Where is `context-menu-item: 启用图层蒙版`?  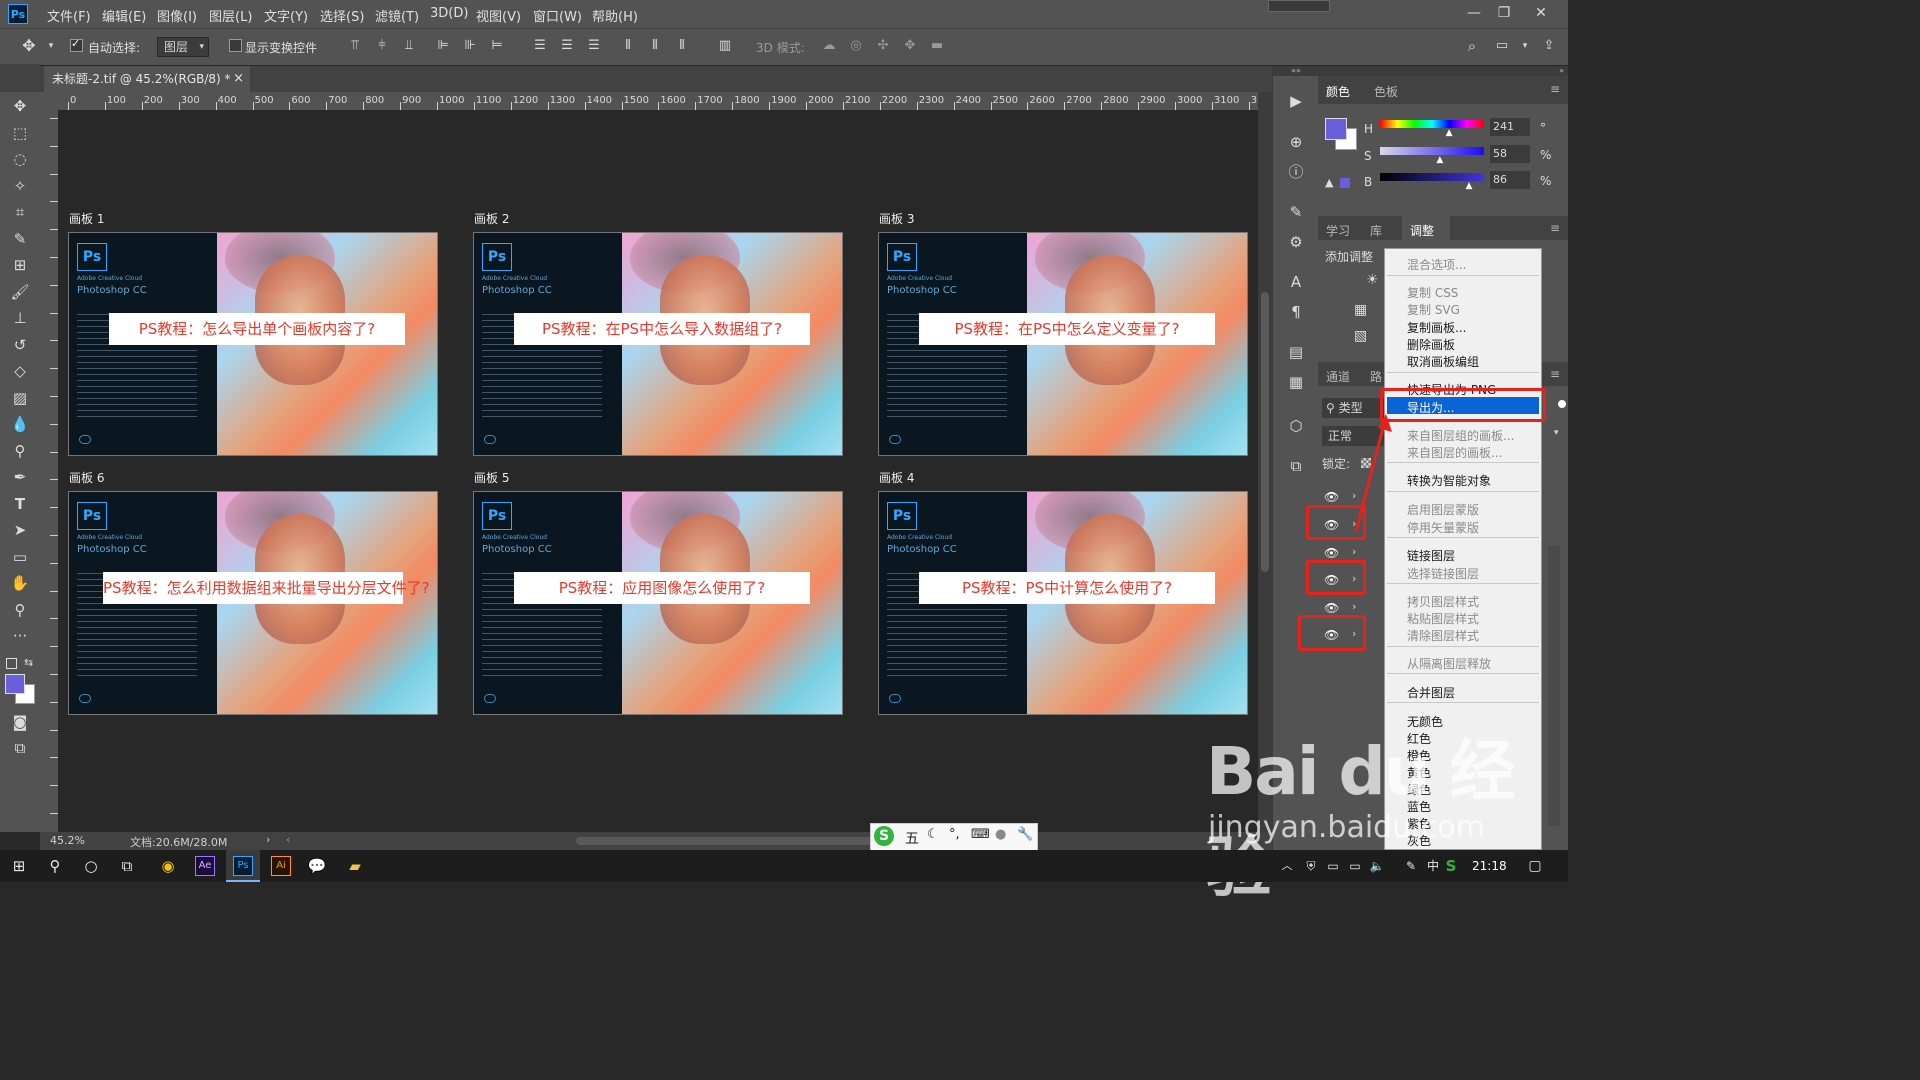
context-menu-item: 启用图层蒙版 is located at coordinates (1443, 509).